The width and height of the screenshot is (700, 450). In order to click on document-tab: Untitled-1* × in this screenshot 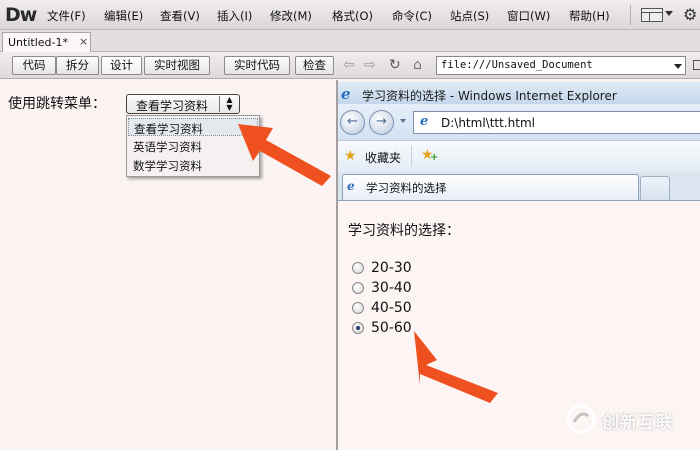, I will do `click(46, 42)`.